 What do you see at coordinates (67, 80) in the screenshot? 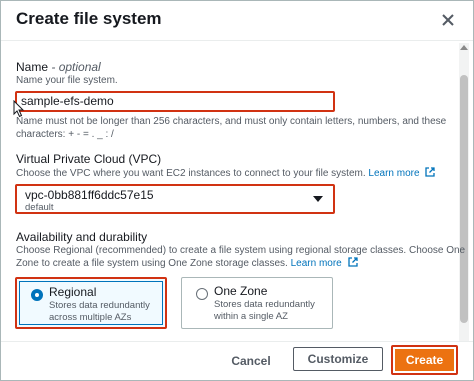
I see `name-description: Name your file system.` at bounding box center [67, 80].